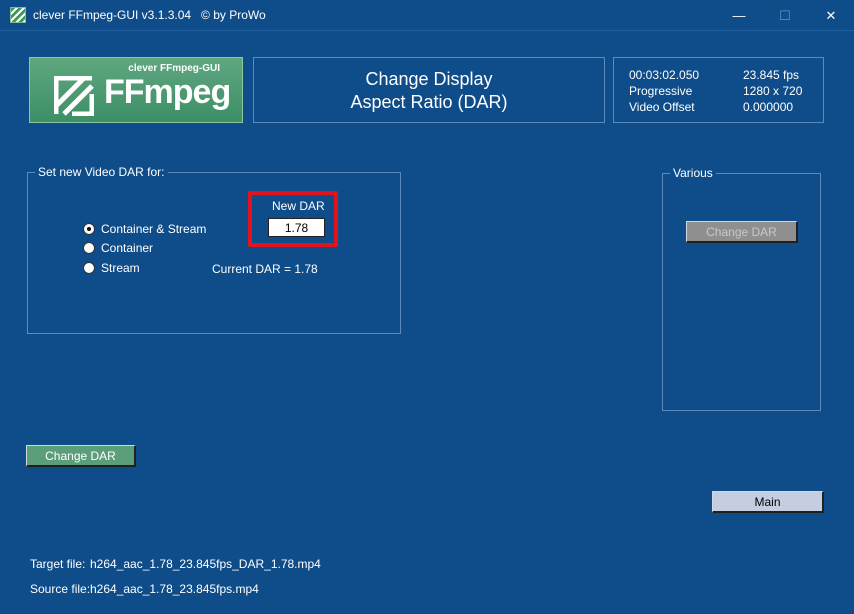  Describe the element at coordinates (205, 564) in the screenshot. I see `target-file-value: h264_aac_1.78_23.845fps_DAR_1.78.mp4` at that location.